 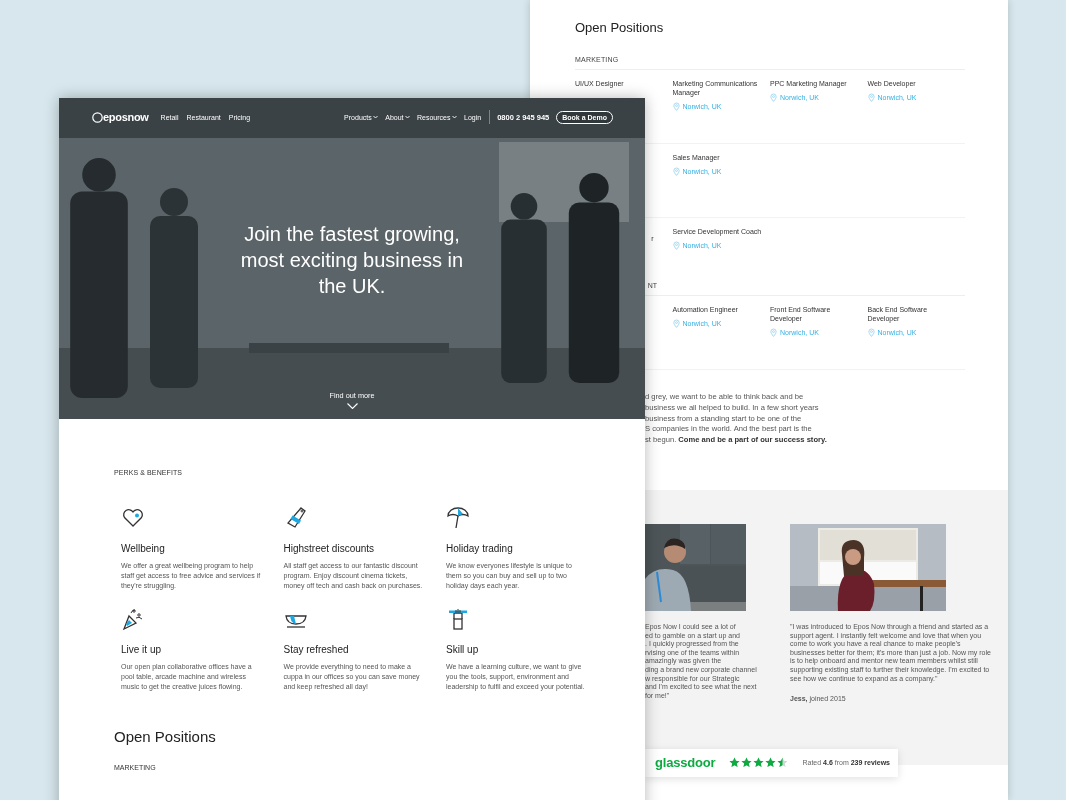 What do you see at coordinates (463, 649) in the screenshot?
I see `perk-title: Skill up` at bounding box center [463, 649].